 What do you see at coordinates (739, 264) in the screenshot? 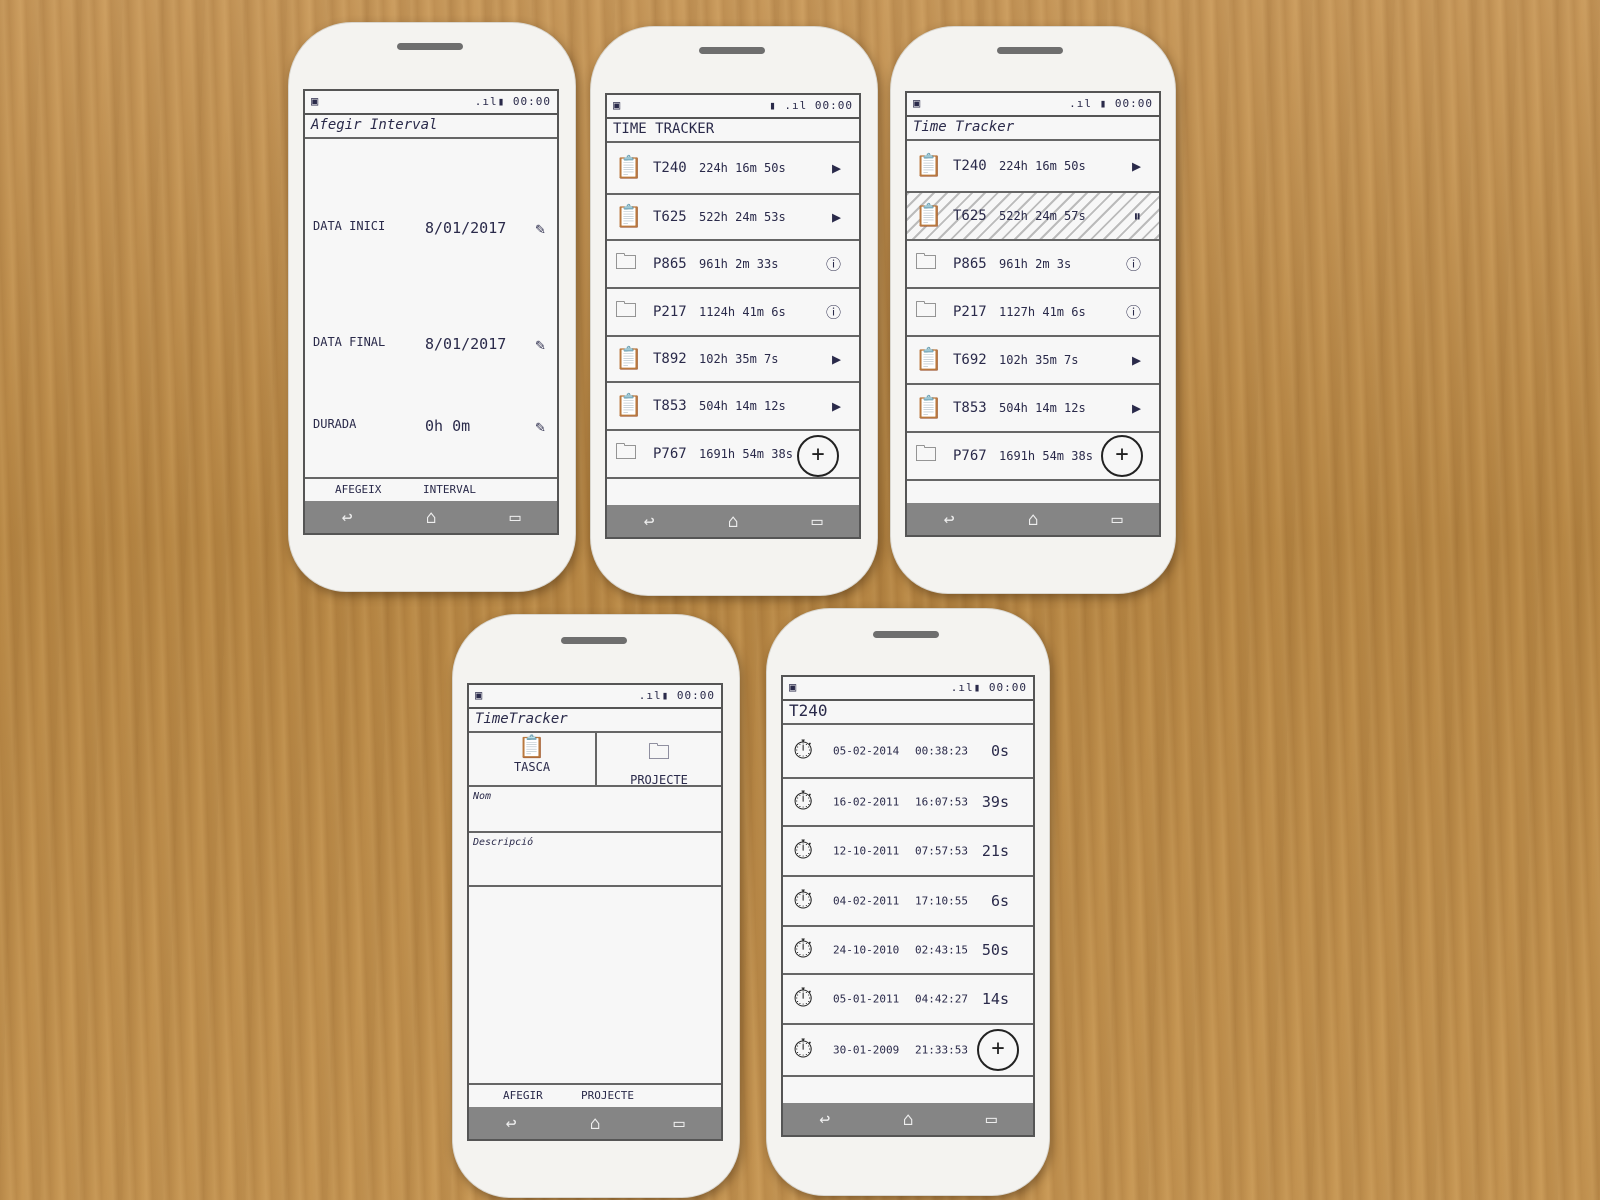
I see `item-time: 961h 2m 33s` at bounding box center [739, 264].